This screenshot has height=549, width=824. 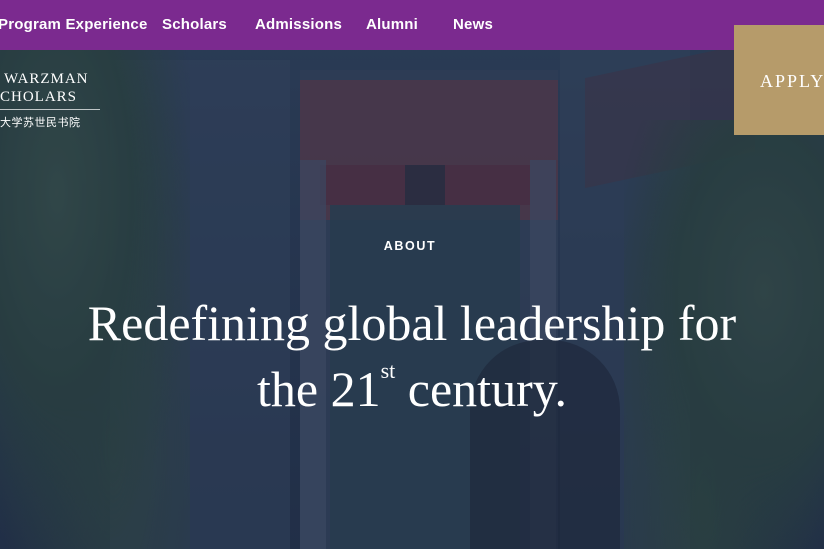 I want to click on nav-program-experience: Program Experience, so click(x=74, y=25).